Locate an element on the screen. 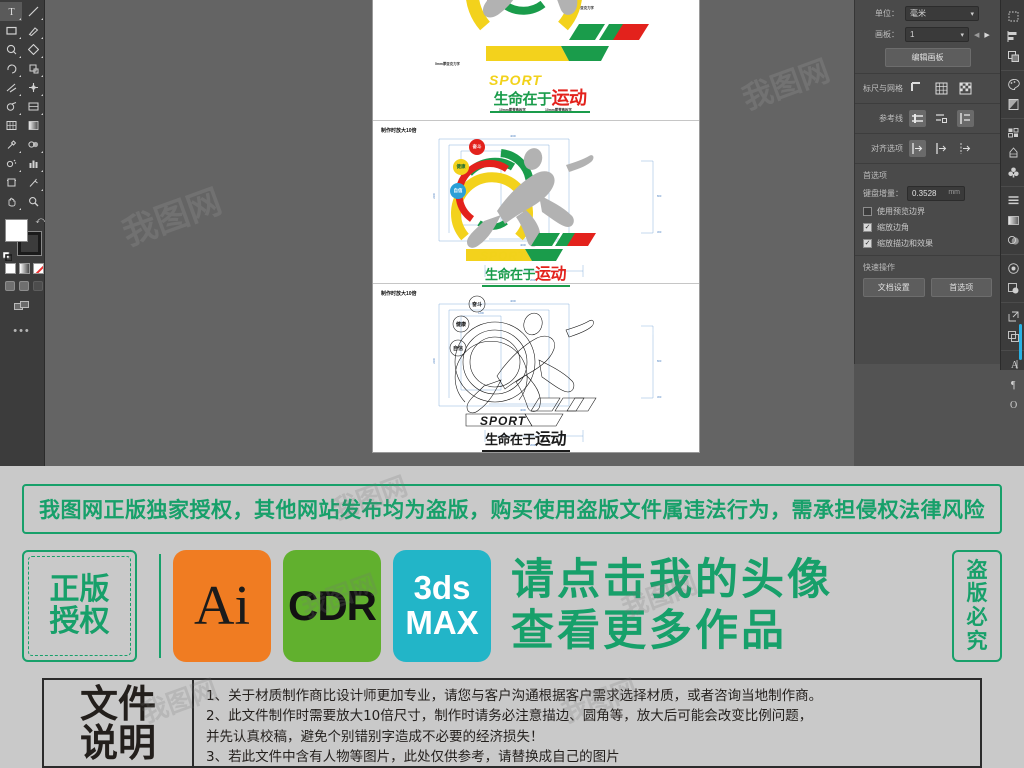 The width and height of the screenshot is (1024, 768). links-panel-icon is located at coordinates (1012, 316).